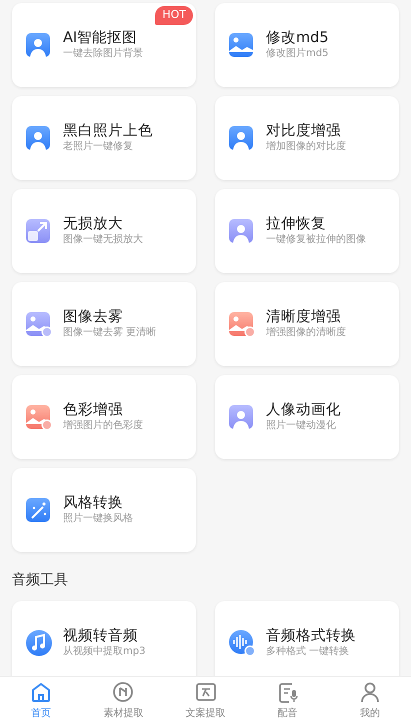  Describe the element at coordinates (297, 39) in the screenshot. I see `tool-title: 修改md5` at that location.